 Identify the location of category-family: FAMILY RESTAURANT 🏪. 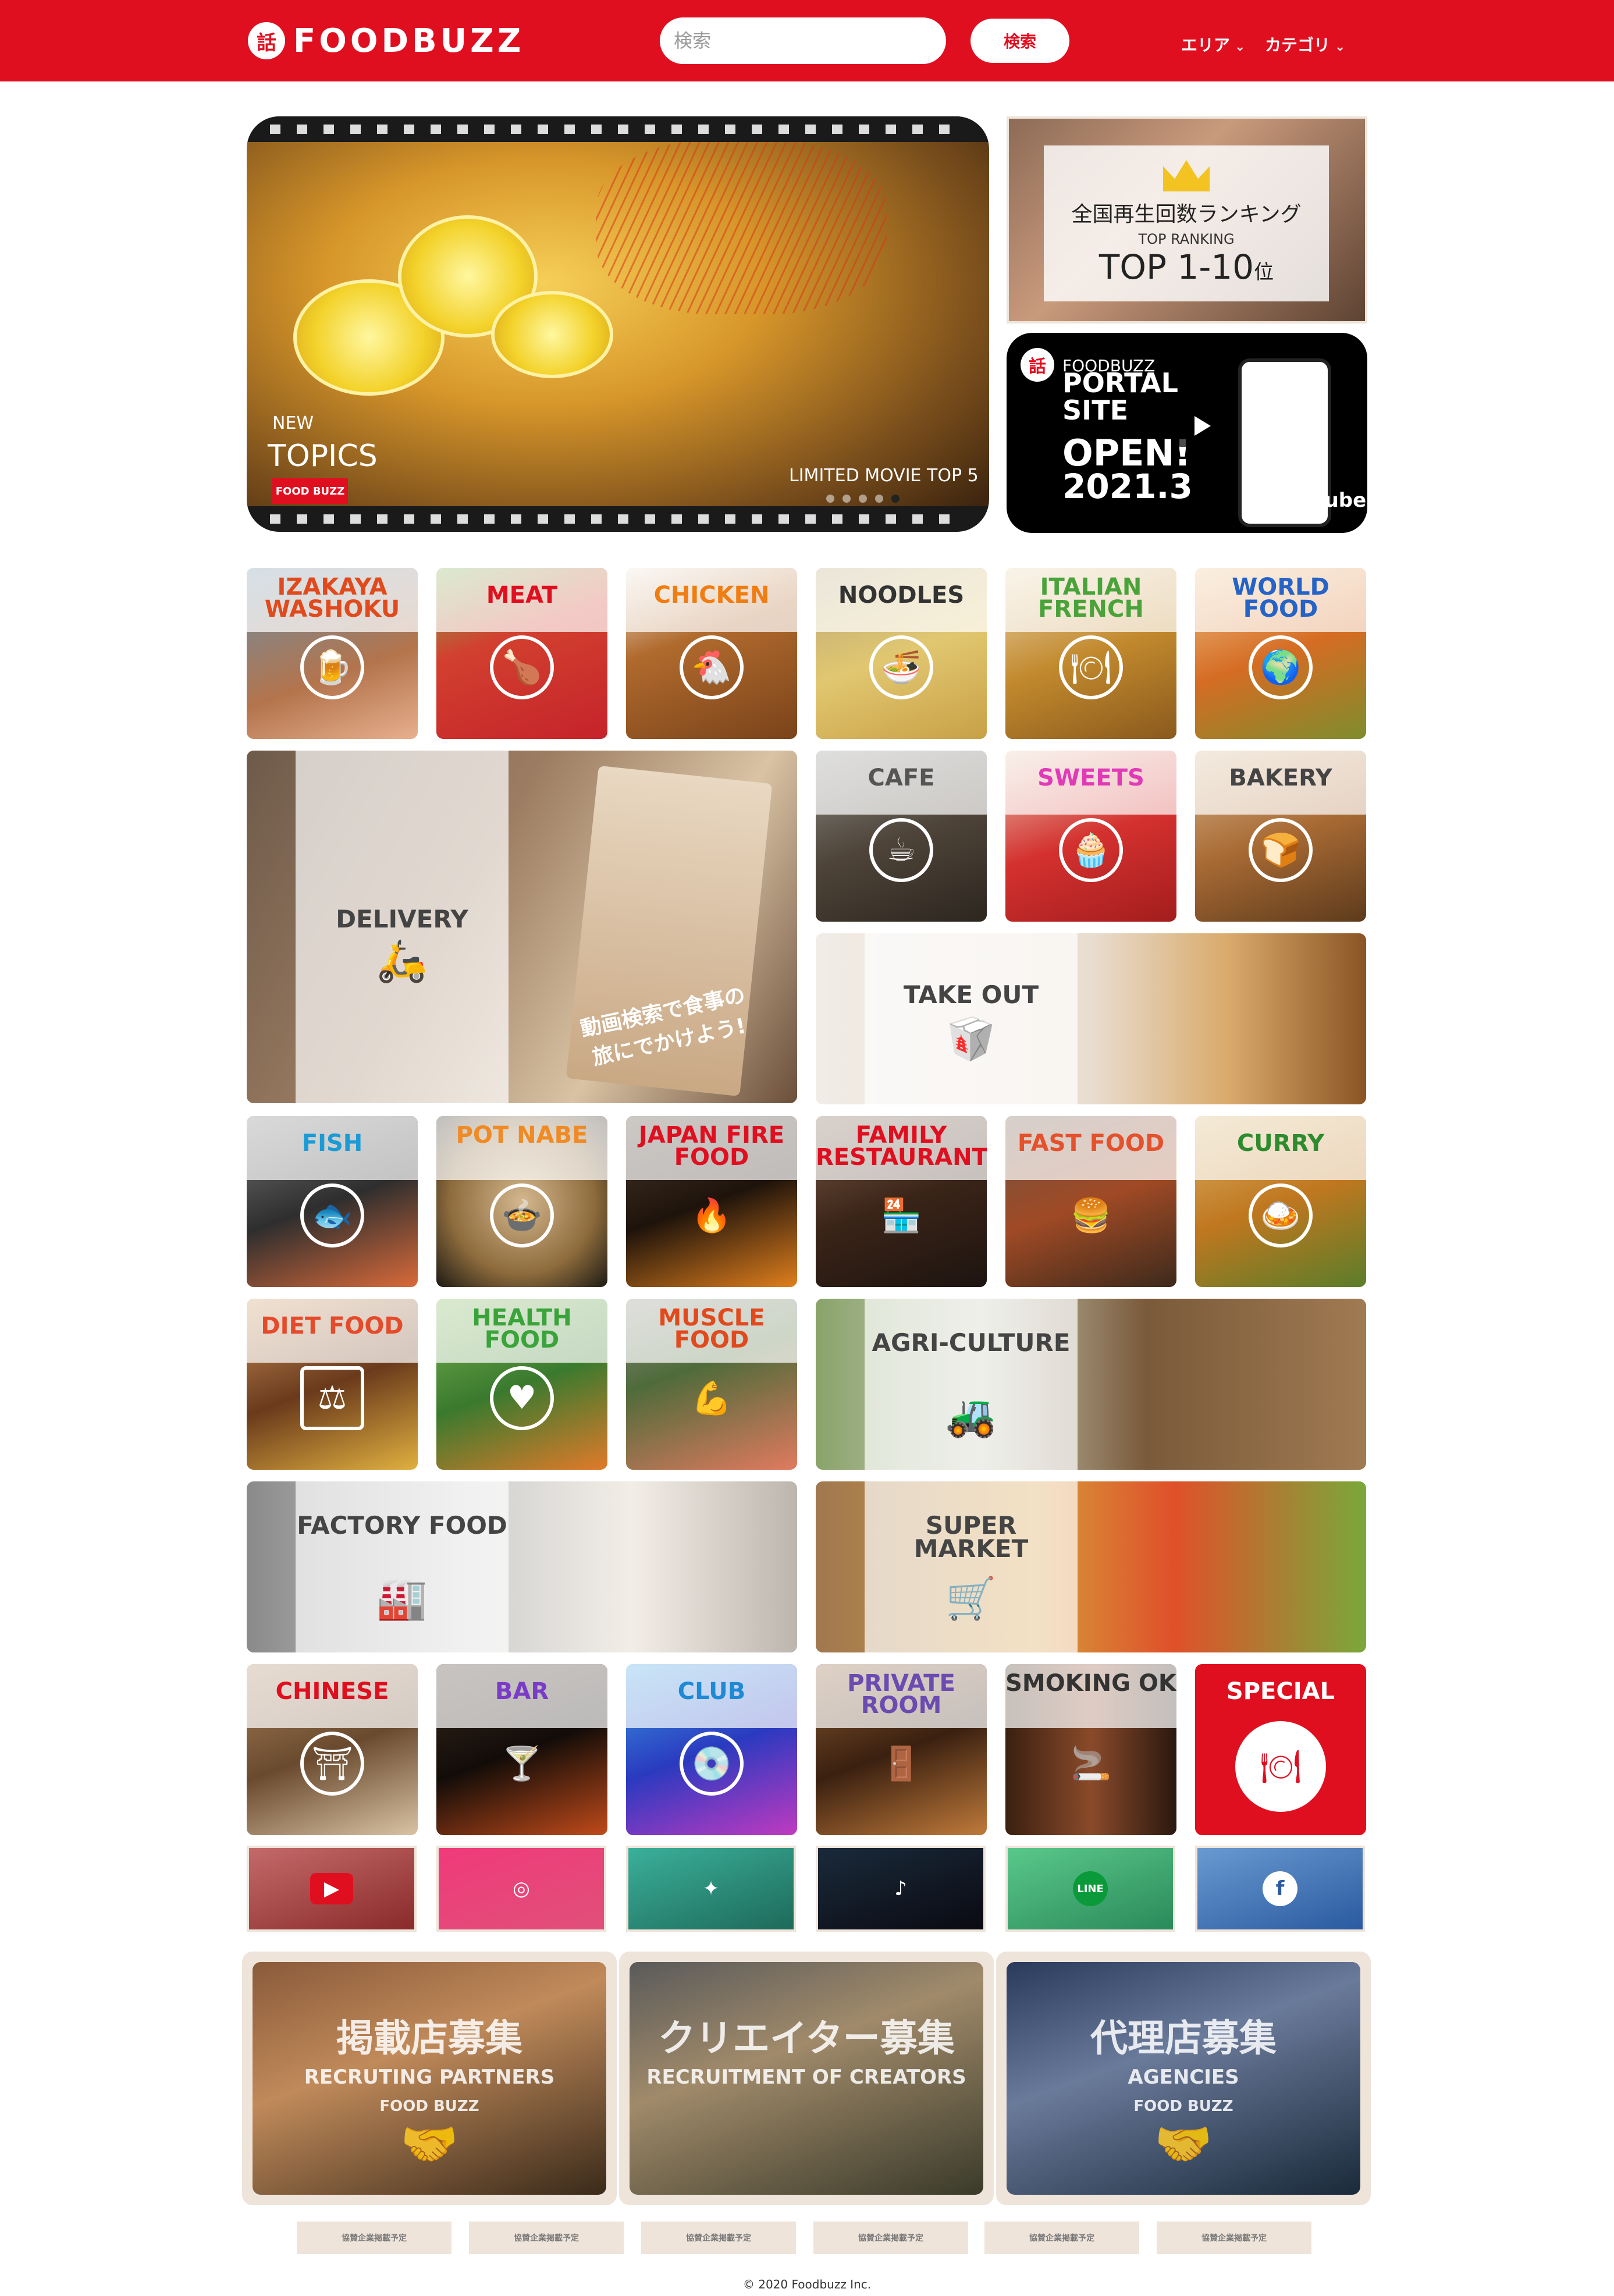
(901, 1201).